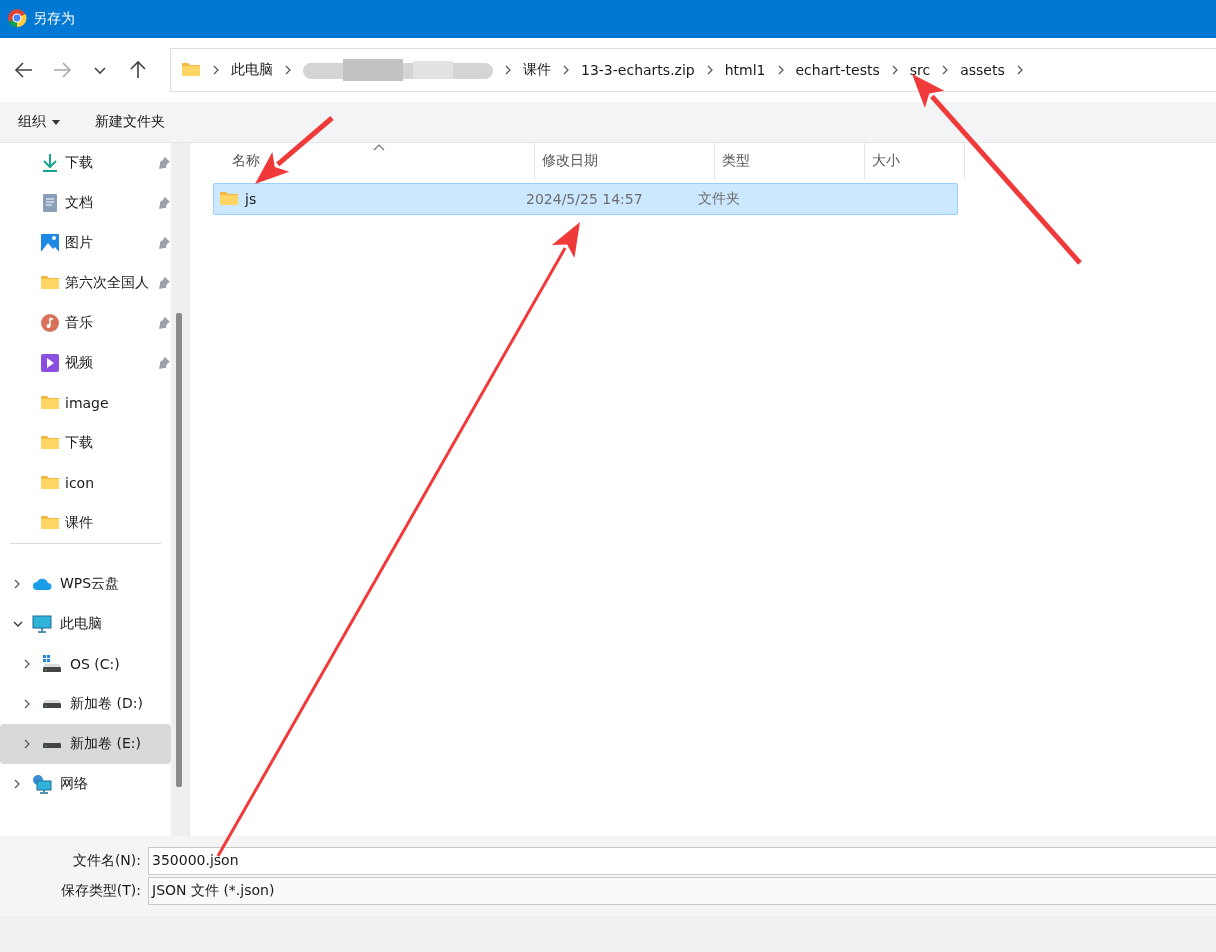 The height and width of the screenshot is (952, 1216). What do you see at coordinates (50, 243) in the screenshot?
I see `picture-icon` at bounding box center [50, 243].